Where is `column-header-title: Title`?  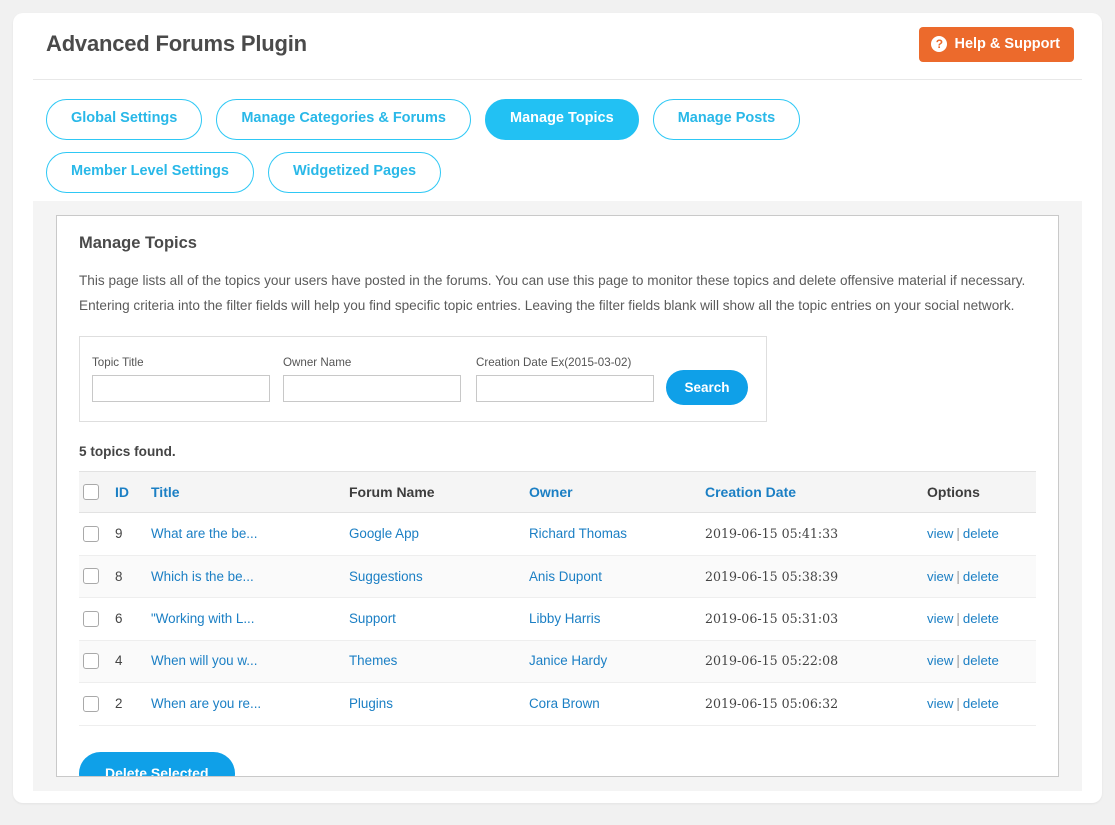 column-header-title: Title is located at coordinates (246, 492).